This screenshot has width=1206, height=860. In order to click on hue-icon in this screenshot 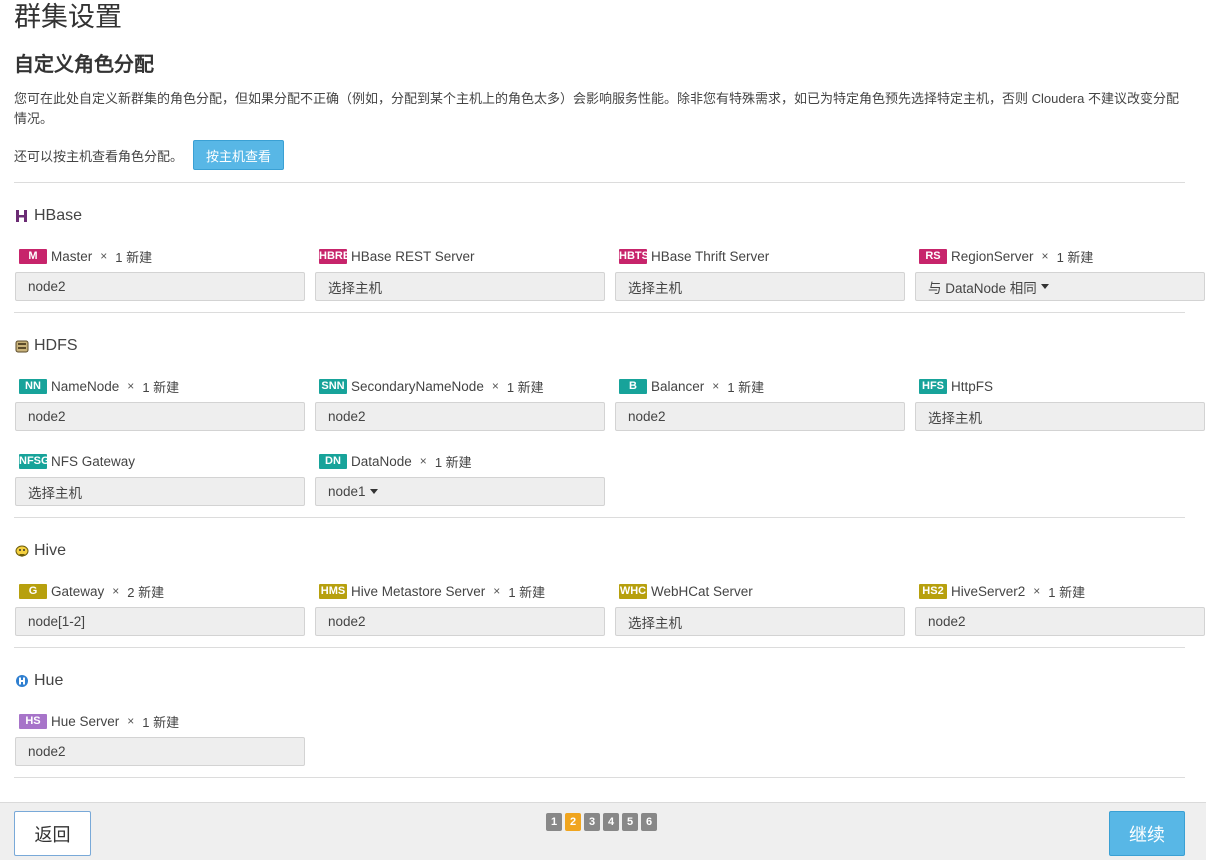, I will do `click(22, 681)`.